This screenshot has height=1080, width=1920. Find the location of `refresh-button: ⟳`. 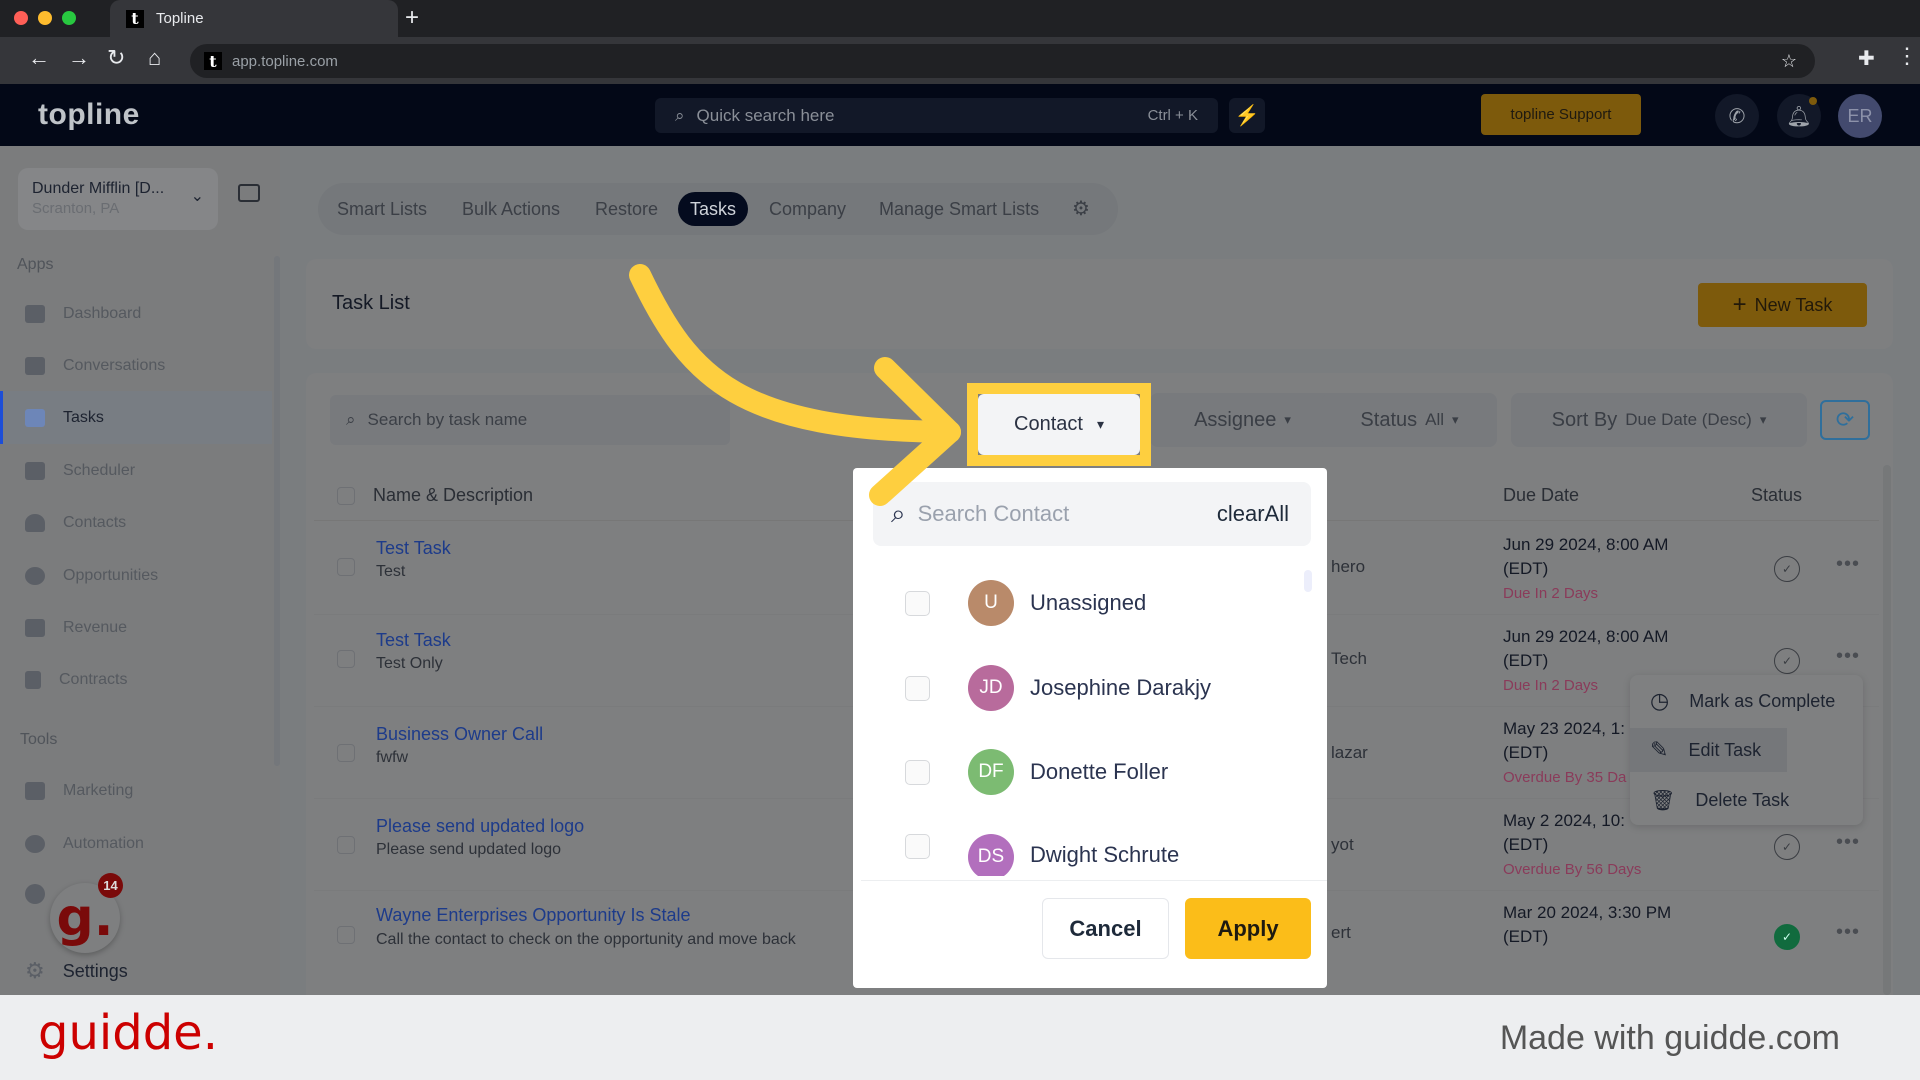

refresh-button: ⟳ is located at coordinates (1845, 420).